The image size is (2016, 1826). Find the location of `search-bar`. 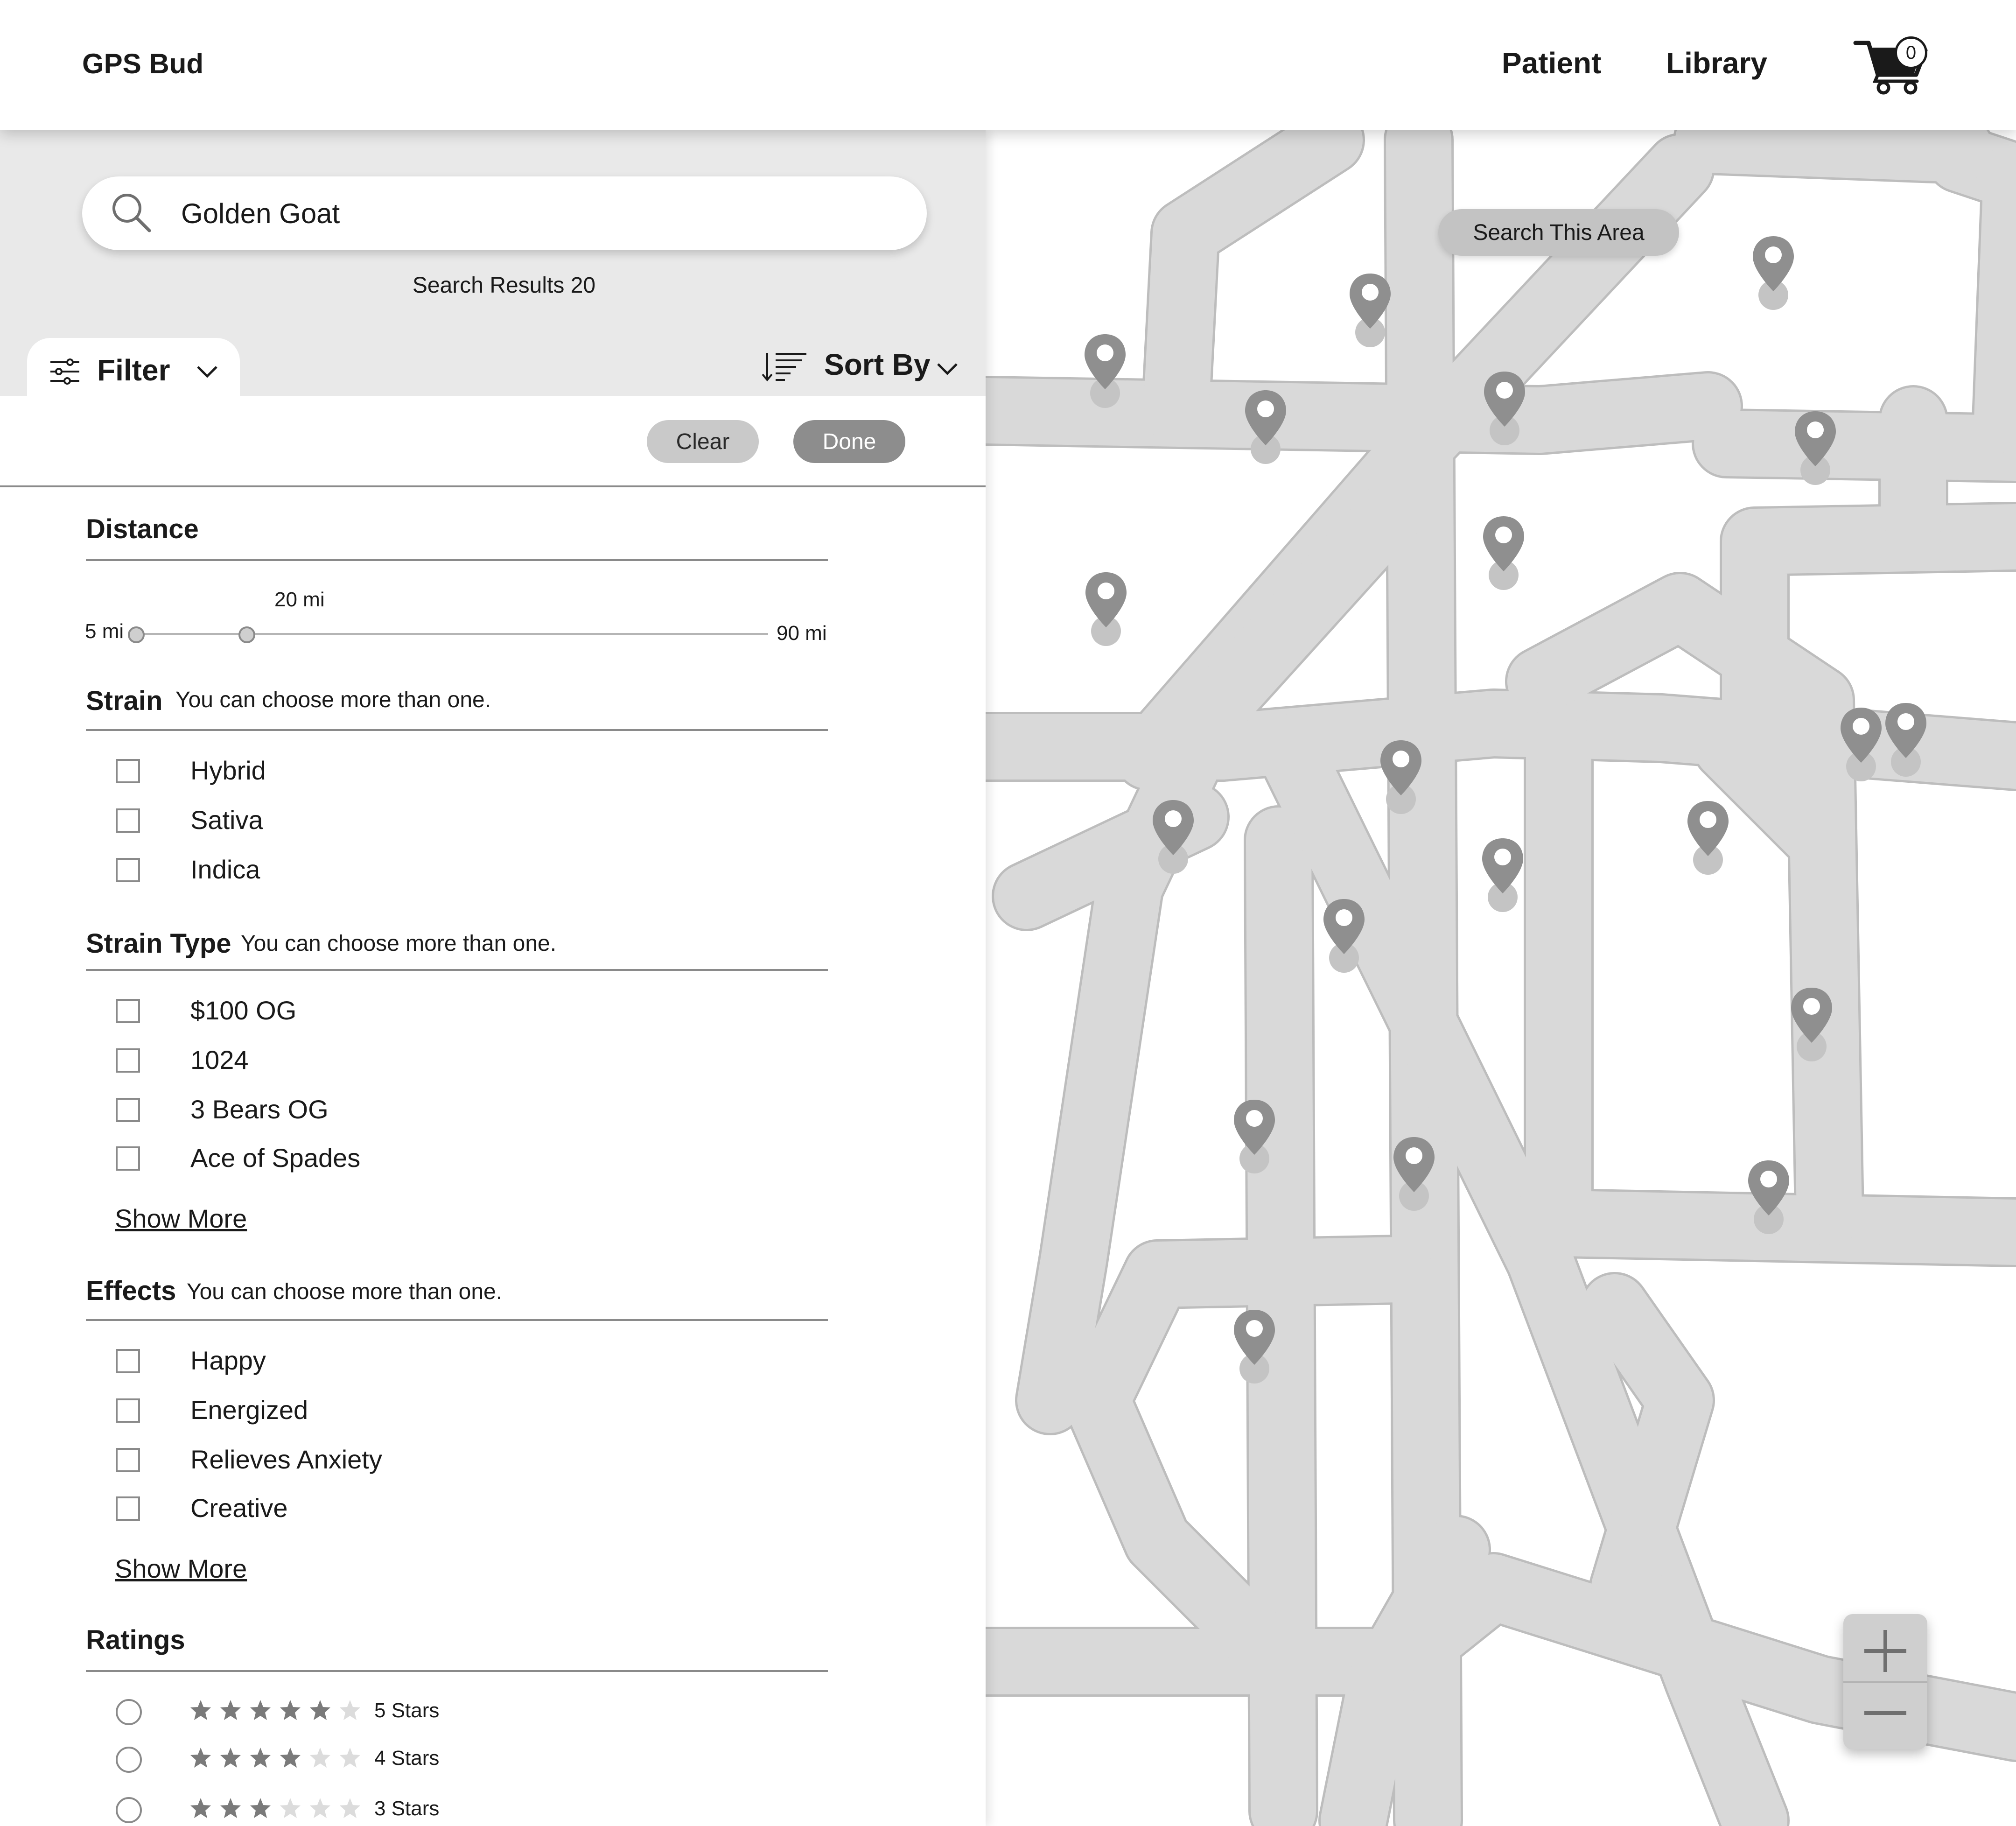

search-bar is located at coordinates (504, 213).